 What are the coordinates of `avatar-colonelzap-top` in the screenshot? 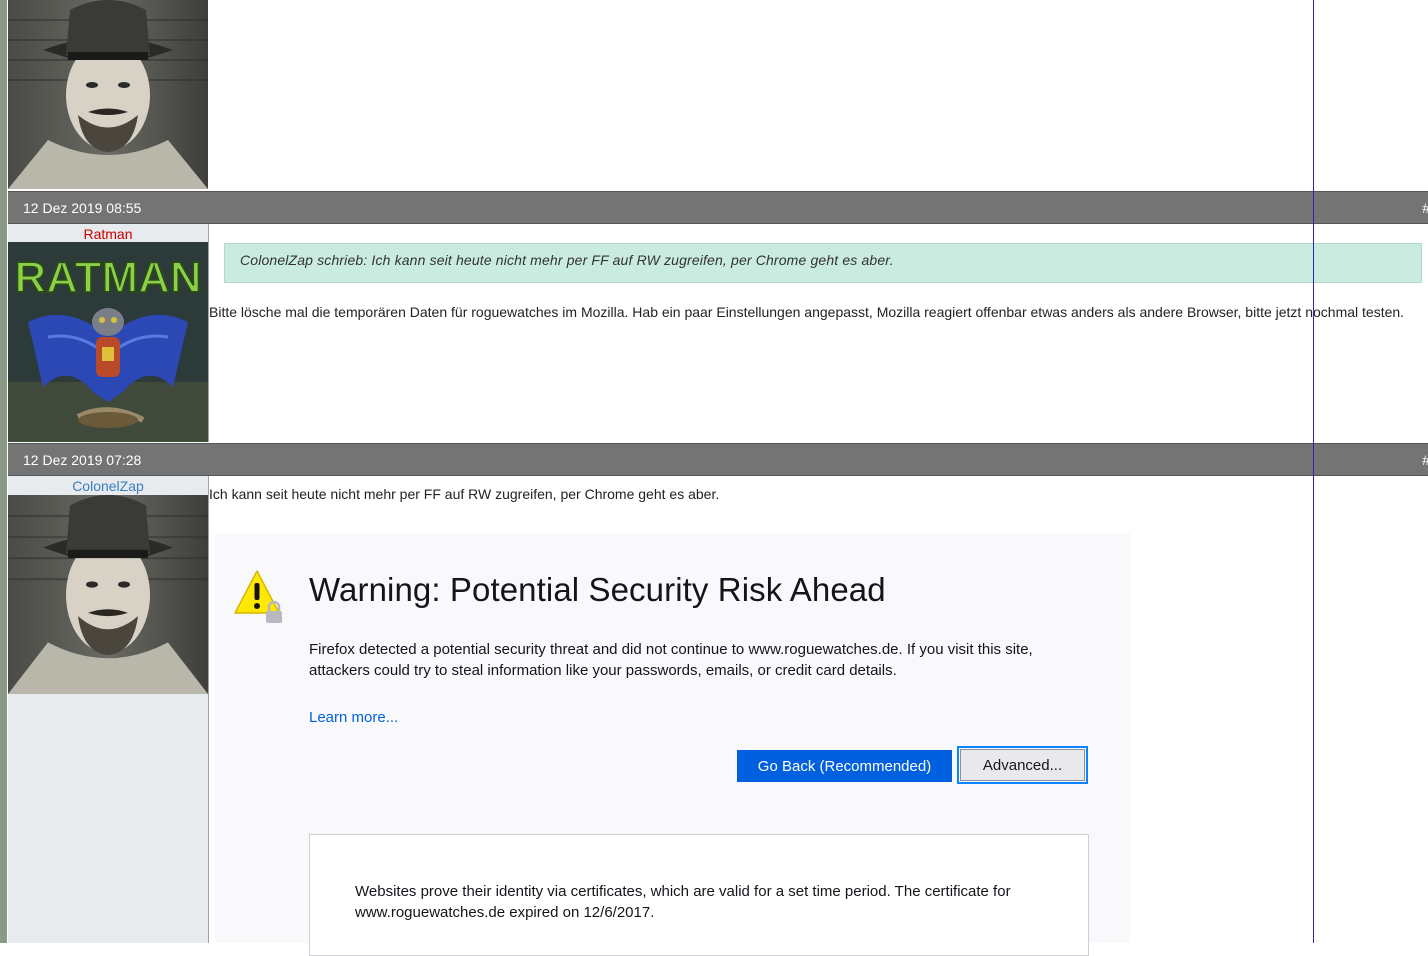 It's located at (108, 94).